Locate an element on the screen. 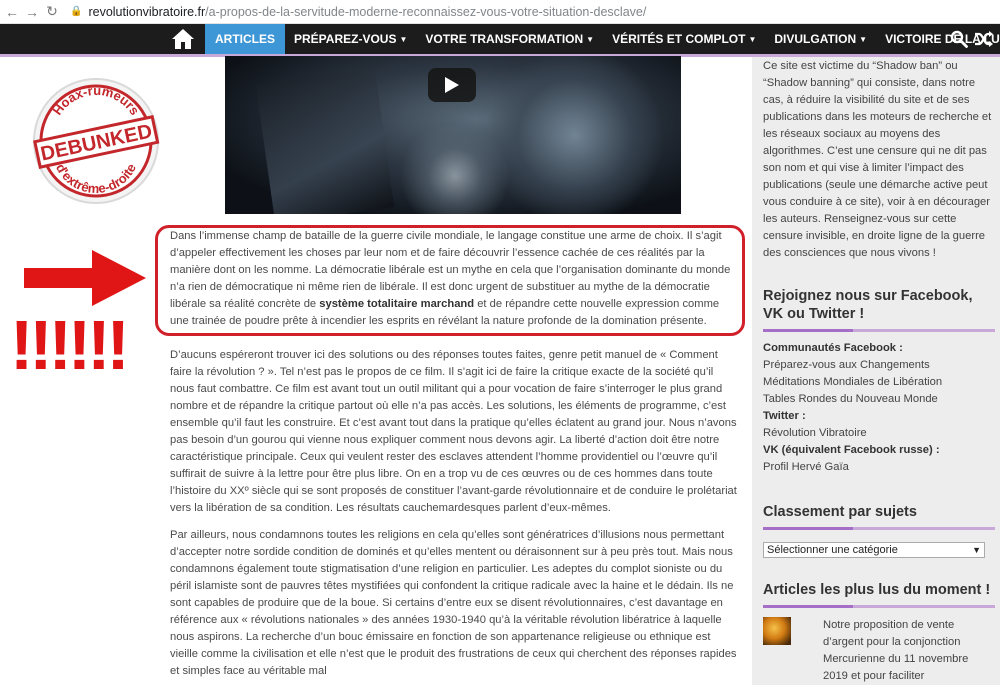  bold-term: système totalitaire marchand is located at coordinates (397, 304).